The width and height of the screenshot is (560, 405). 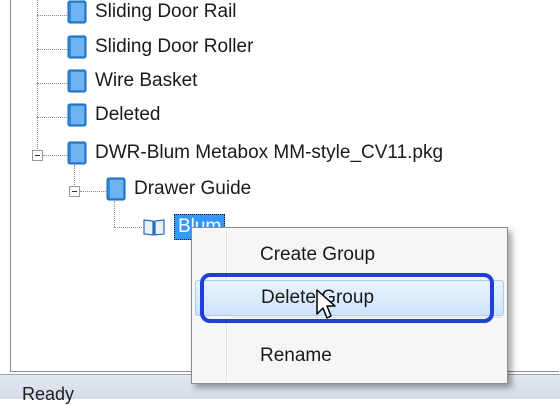 I want to click on tree-item-label: Wire Basket, so click(x=146, y=80).